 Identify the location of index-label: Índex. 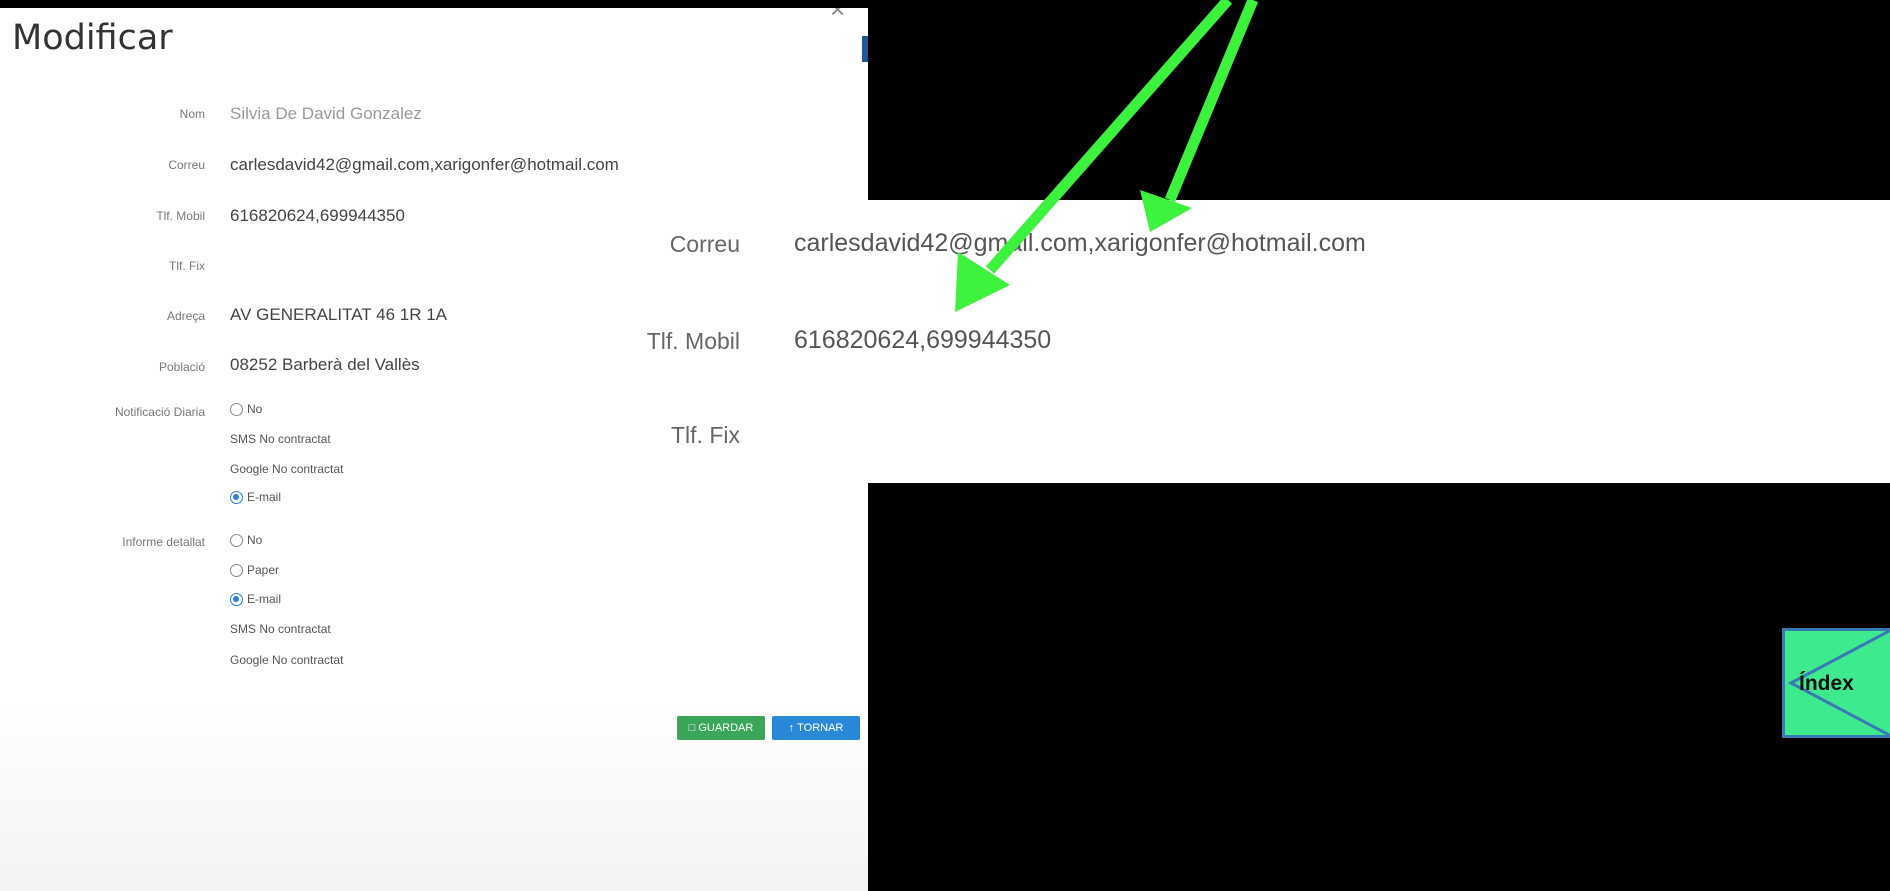
(1826, 683).